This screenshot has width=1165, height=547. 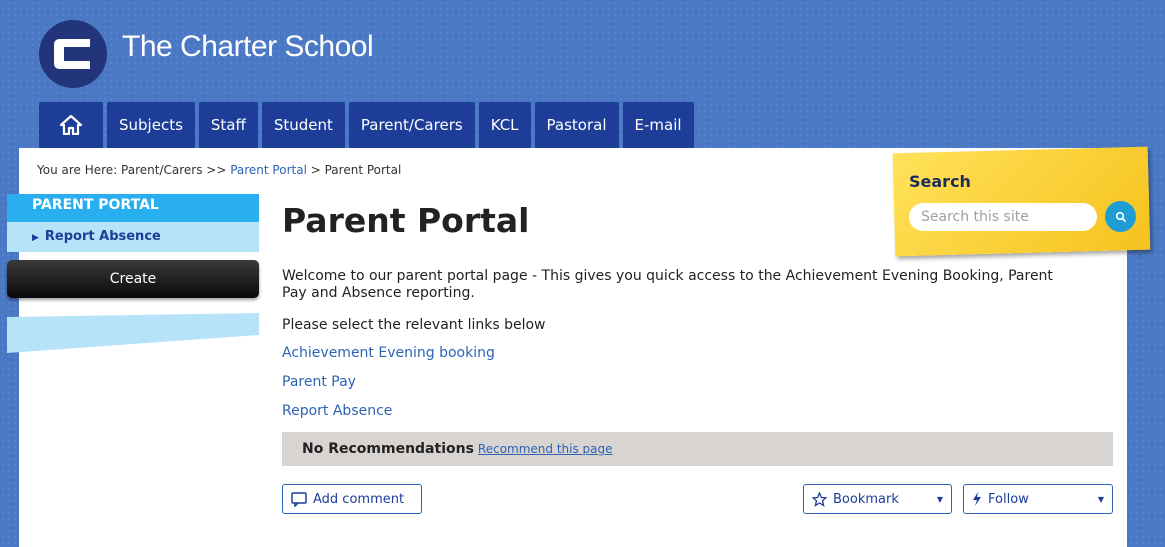 I want to click on nav-tab-parent-carers: Parent/Carers, so click(x=411, y=125).